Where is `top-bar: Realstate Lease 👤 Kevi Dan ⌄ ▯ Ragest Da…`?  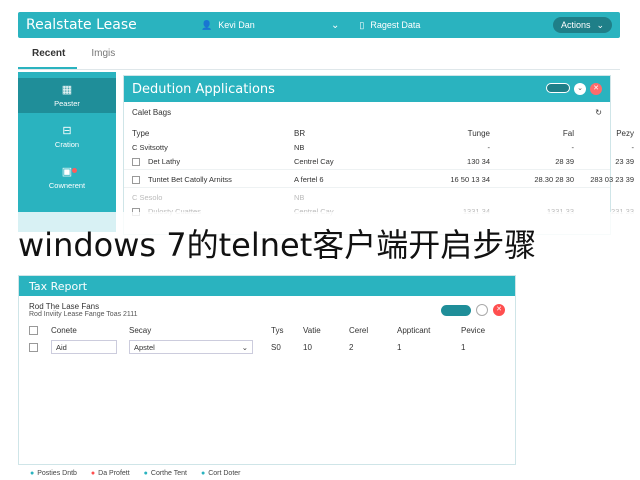 top-bar: Realstate Lease 👤 Kevi Dan ⌄ ▯ Ragest Da… is located at coordinates (319, 25).